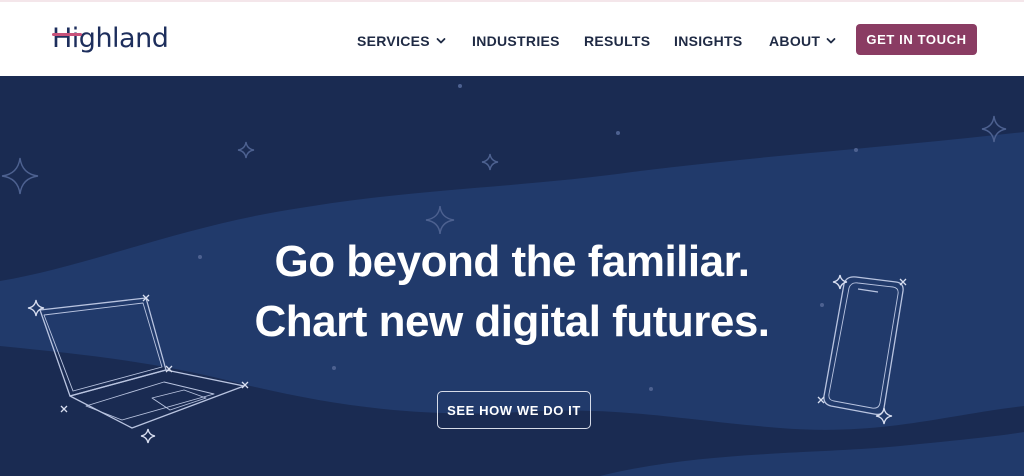 This screenshot has width=1024, height=476. I want to click on nav-item-results: RESULTS, so click(617, 41).